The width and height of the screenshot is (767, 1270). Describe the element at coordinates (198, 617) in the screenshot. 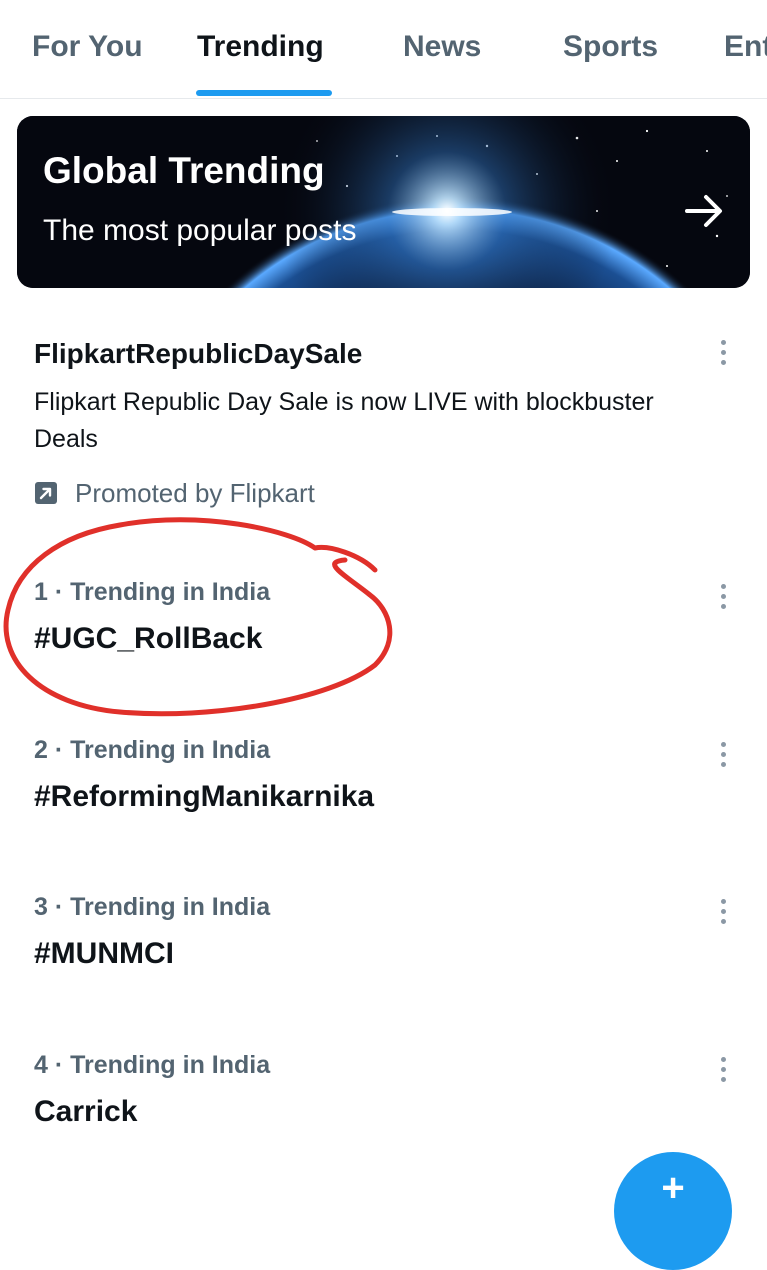

I see `red-annotation-circle` at that location.